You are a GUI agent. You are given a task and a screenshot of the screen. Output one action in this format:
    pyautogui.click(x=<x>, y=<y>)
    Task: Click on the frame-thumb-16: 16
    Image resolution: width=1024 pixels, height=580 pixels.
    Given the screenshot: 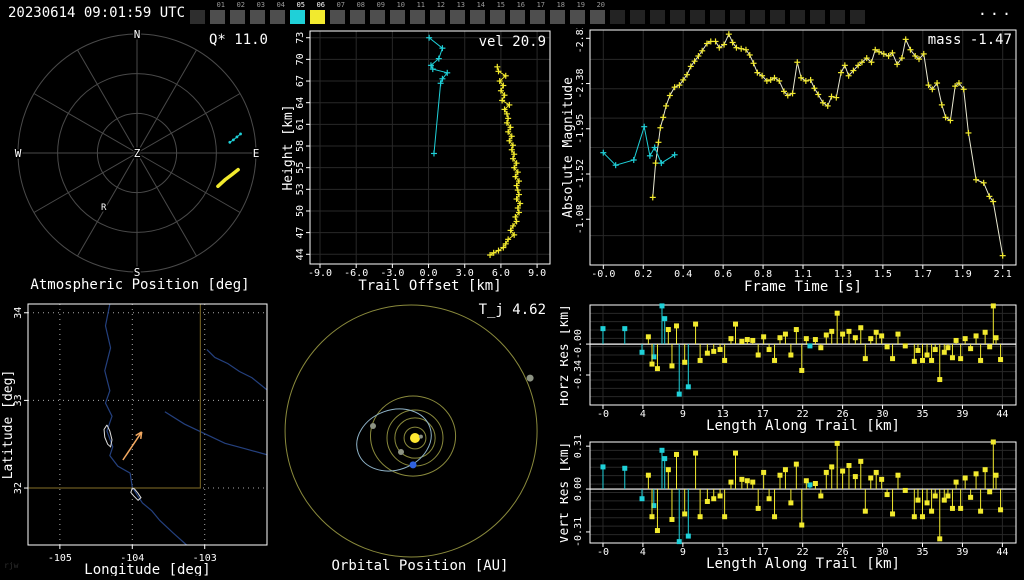 What is the action you would take?
    pyautogui.click(x=517, y=12)
    